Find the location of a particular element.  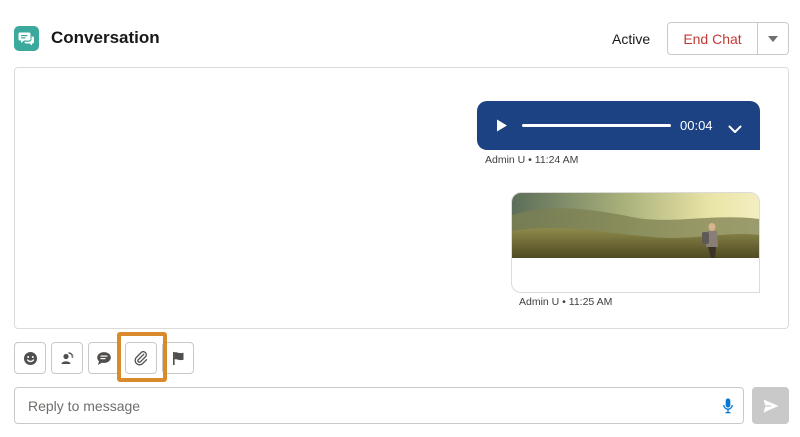

composer is located at coordinates (379, 405).